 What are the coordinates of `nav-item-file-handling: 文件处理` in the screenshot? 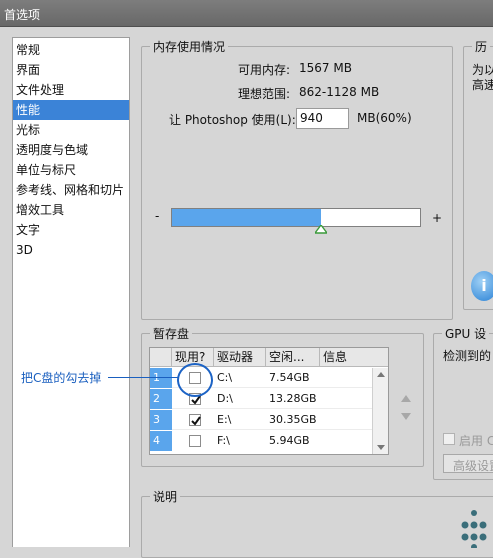 It's located at (71, 90).